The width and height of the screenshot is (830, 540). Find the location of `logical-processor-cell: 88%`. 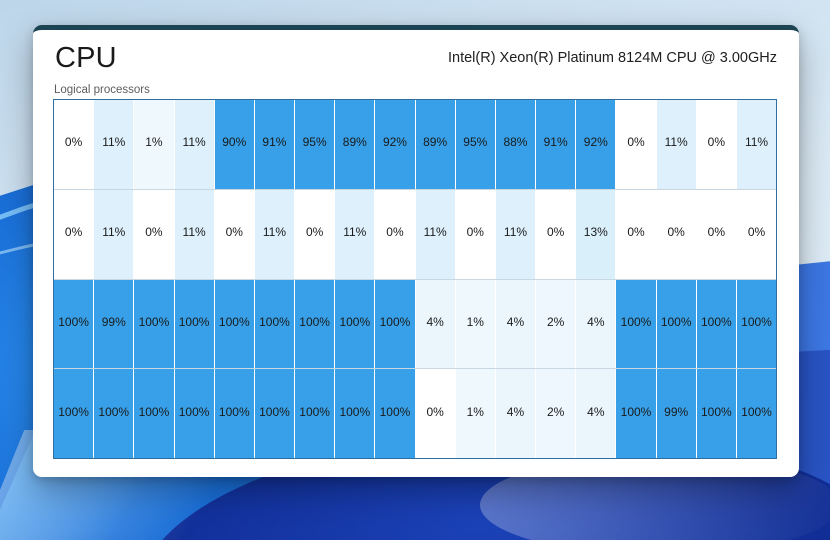

logical-processor-cell: 88% is located at coordinates (516, 144).